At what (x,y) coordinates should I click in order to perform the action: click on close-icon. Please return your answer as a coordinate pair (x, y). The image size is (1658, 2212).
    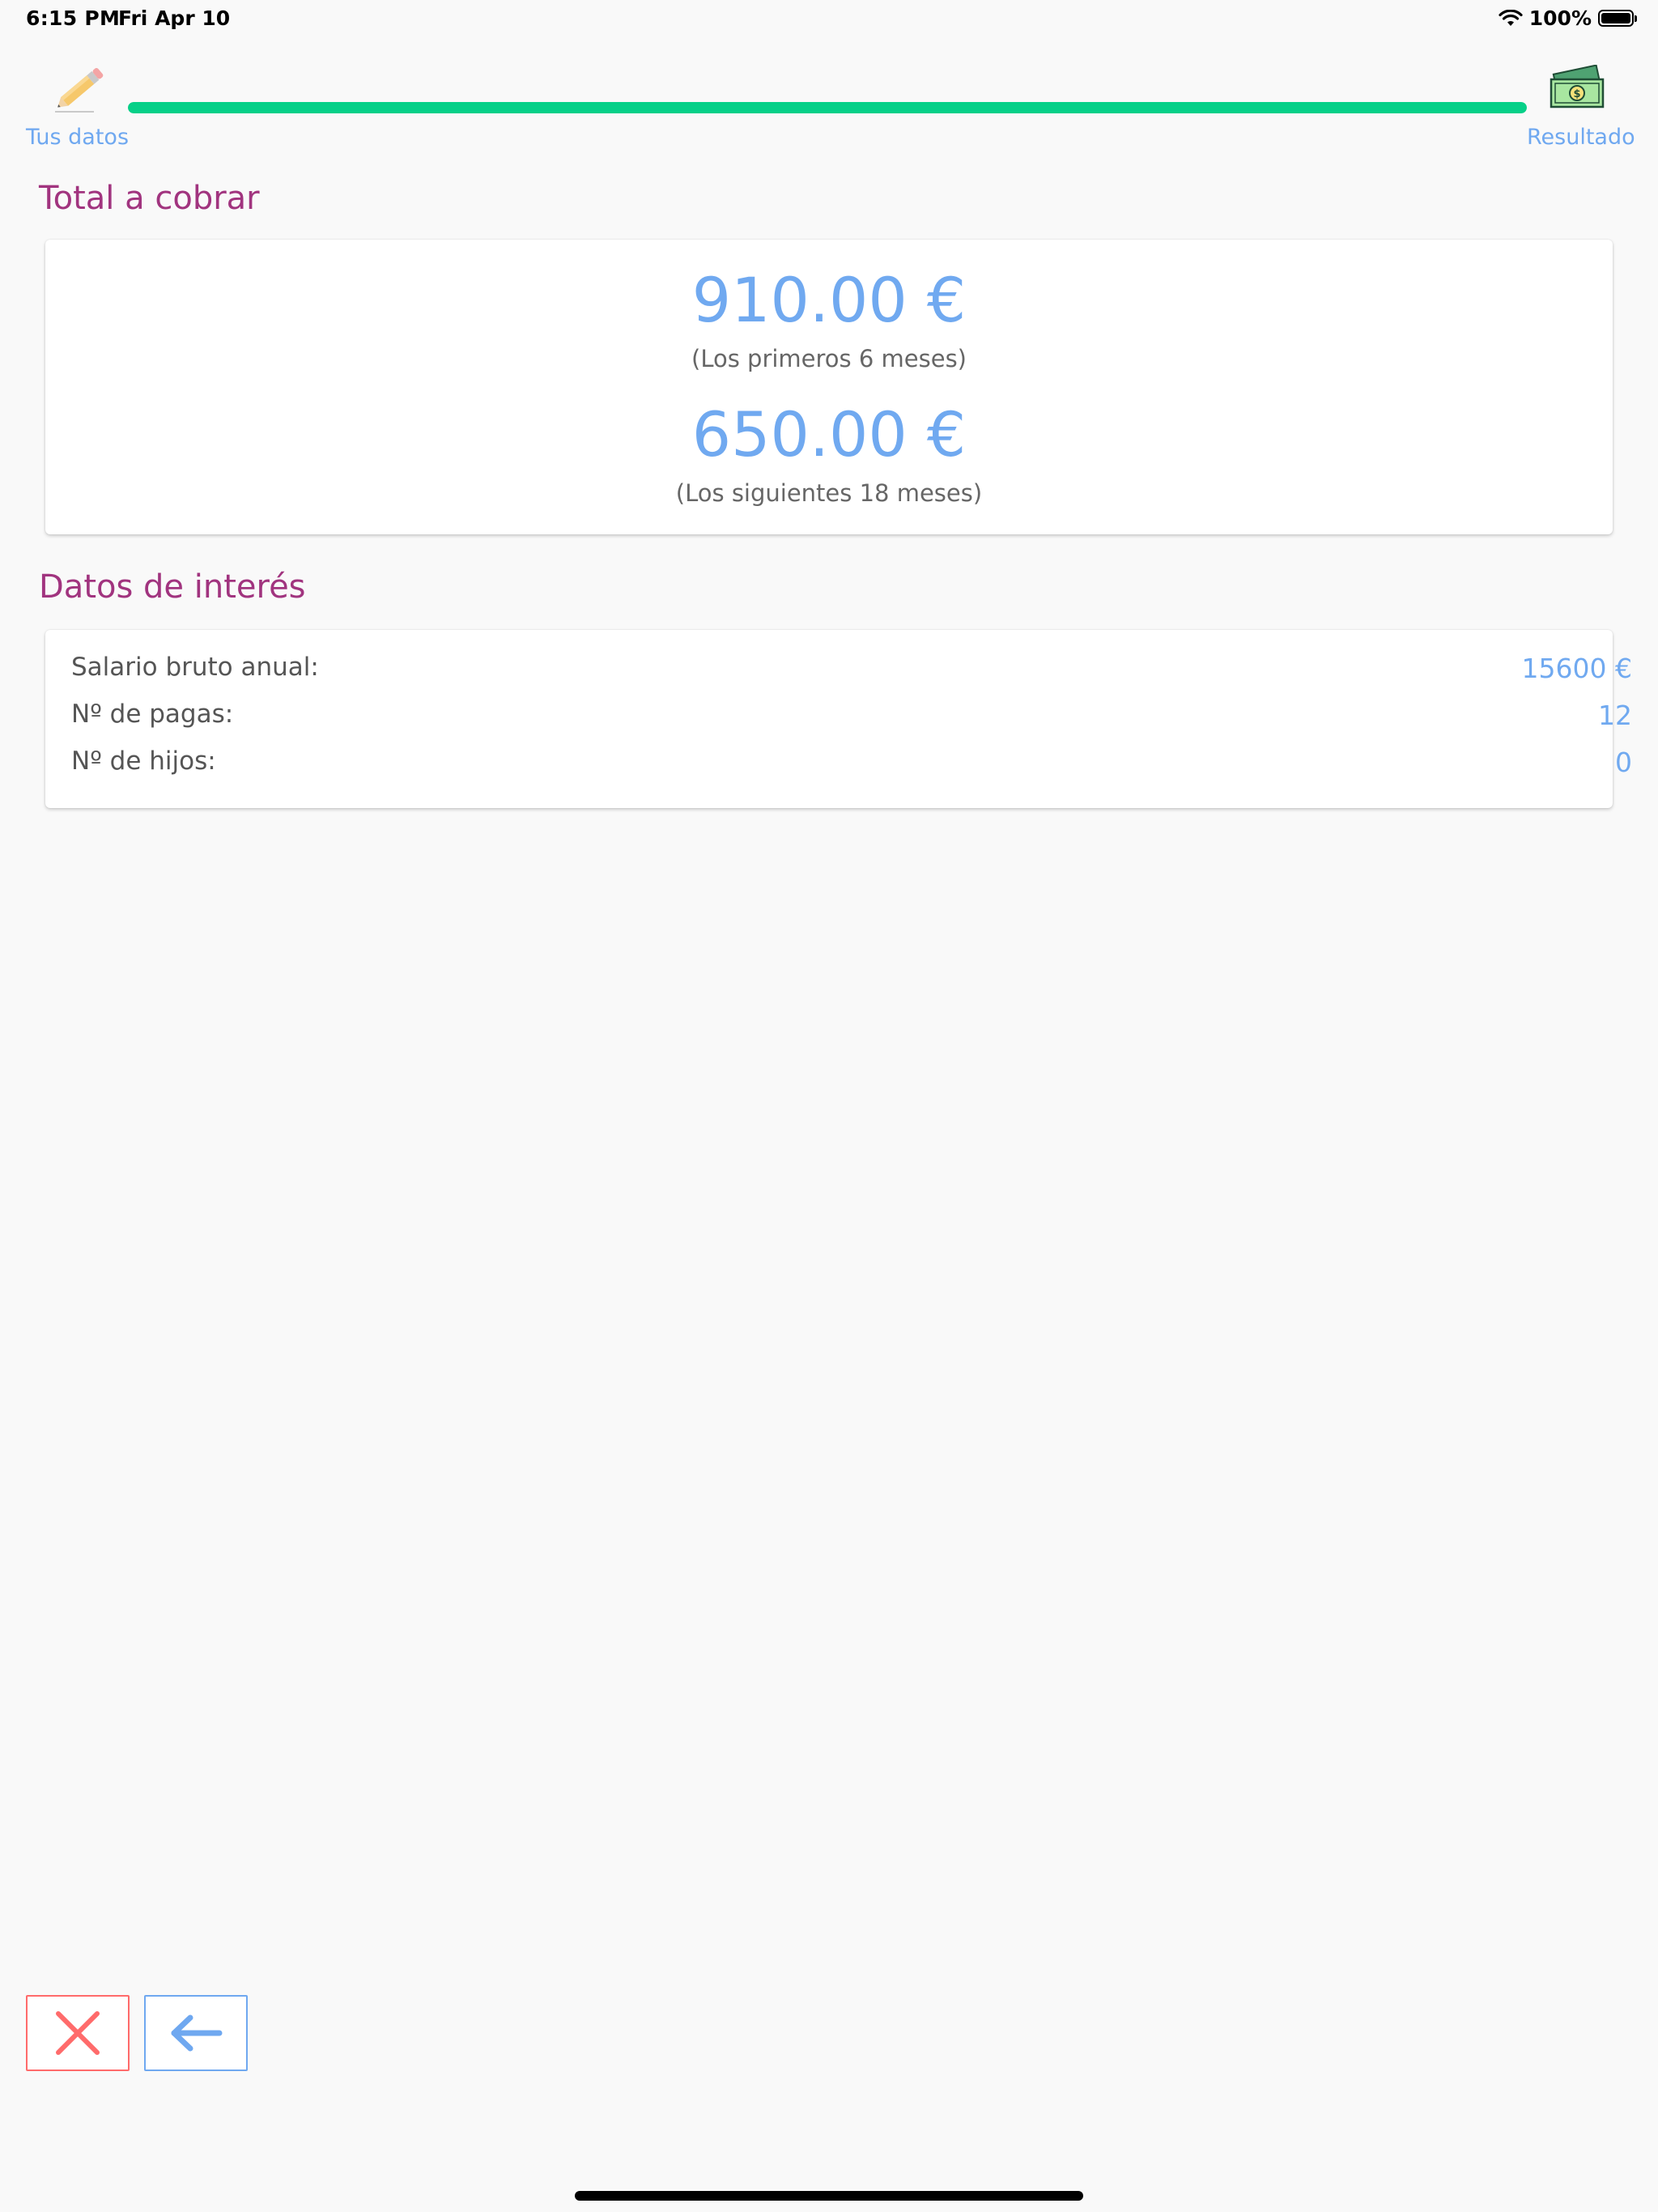
    Looking at the image, I should click on (78, 2033).